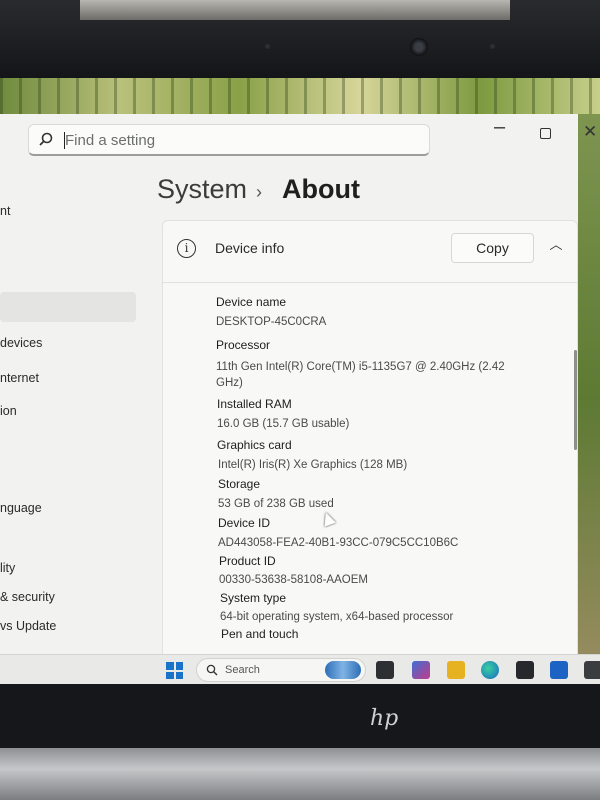 The height and width of the screenshot is (800, 600). What do you see at coordinates (499, 127) in the screenshot?
I see `minimize-button: –` at bounding box center [499, 127].